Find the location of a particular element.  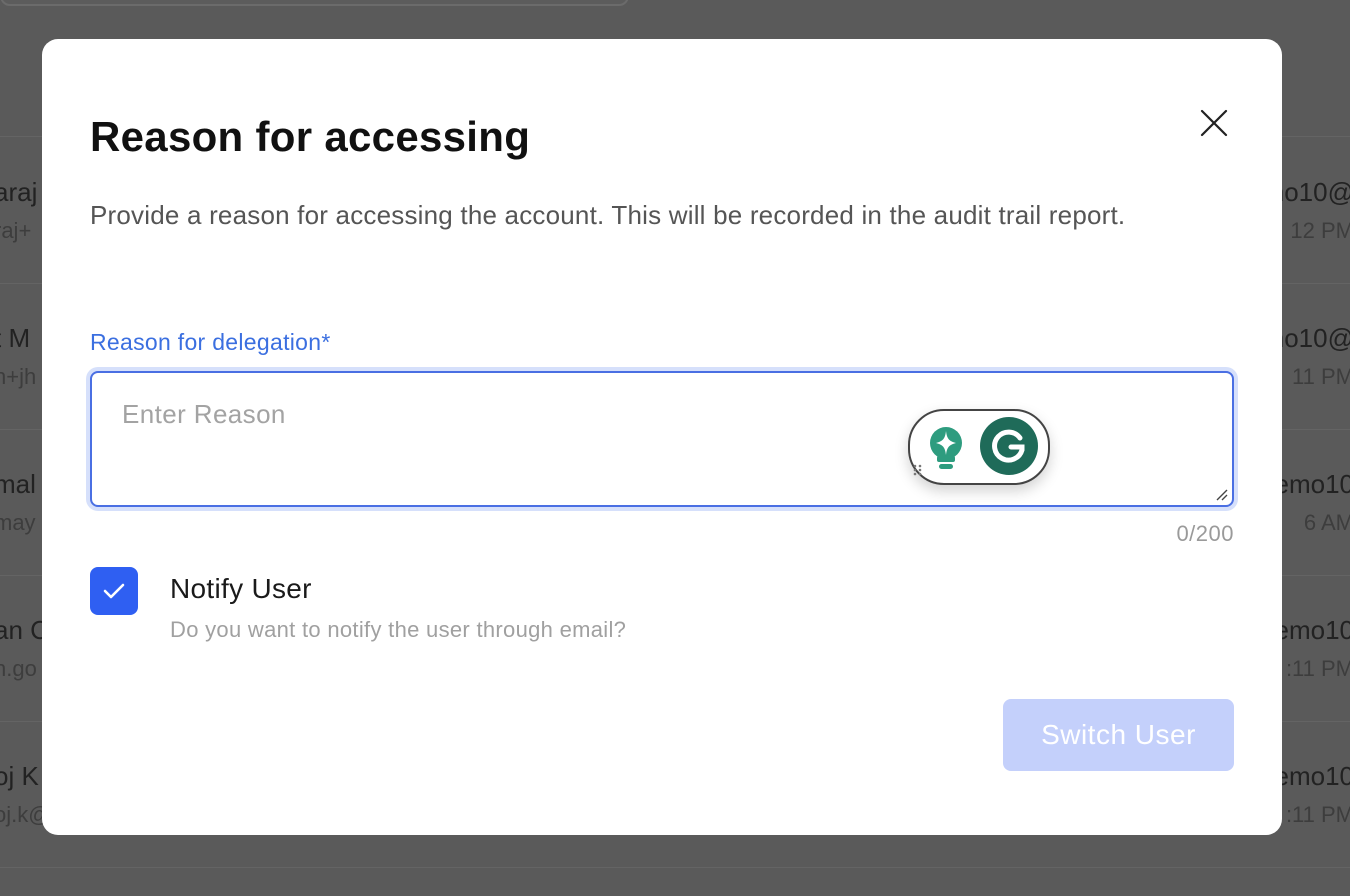

resize-handle-icon is located at coordinates (1221, 494).